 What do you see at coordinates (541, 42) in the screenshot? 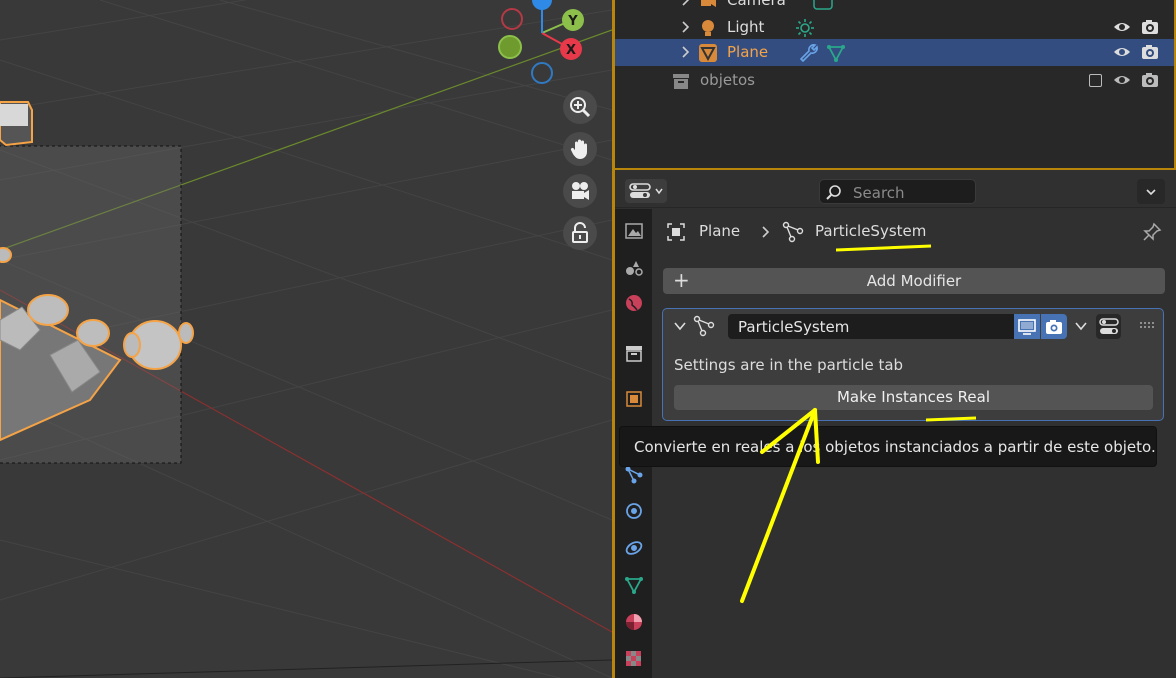
I see `navigation-gizmo` at bounding box center [541, 42].